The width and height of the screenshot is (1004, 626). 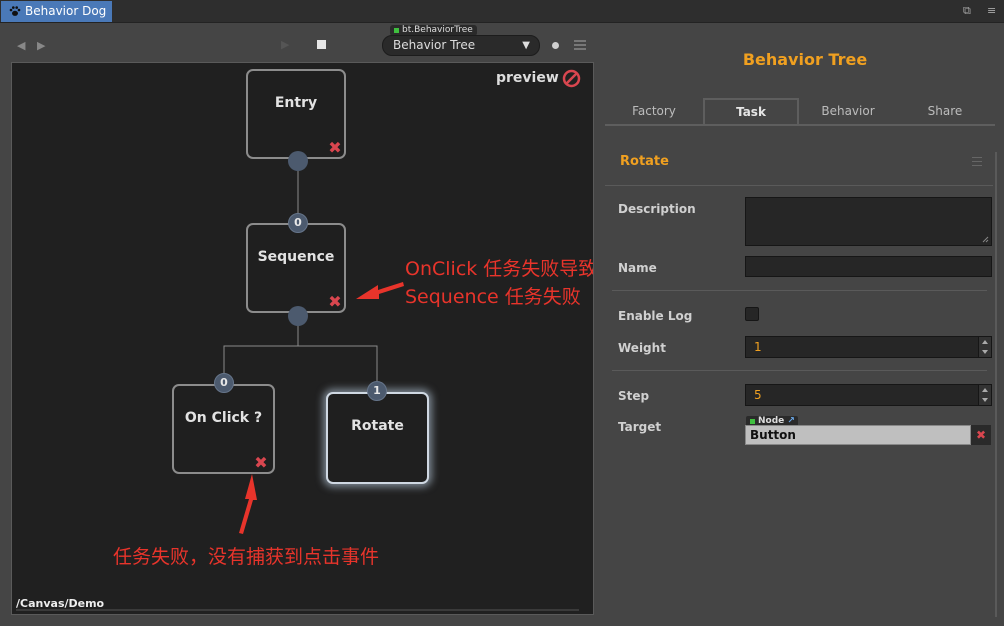 I want to click on name-label: Name, so click(x=637, y=268).